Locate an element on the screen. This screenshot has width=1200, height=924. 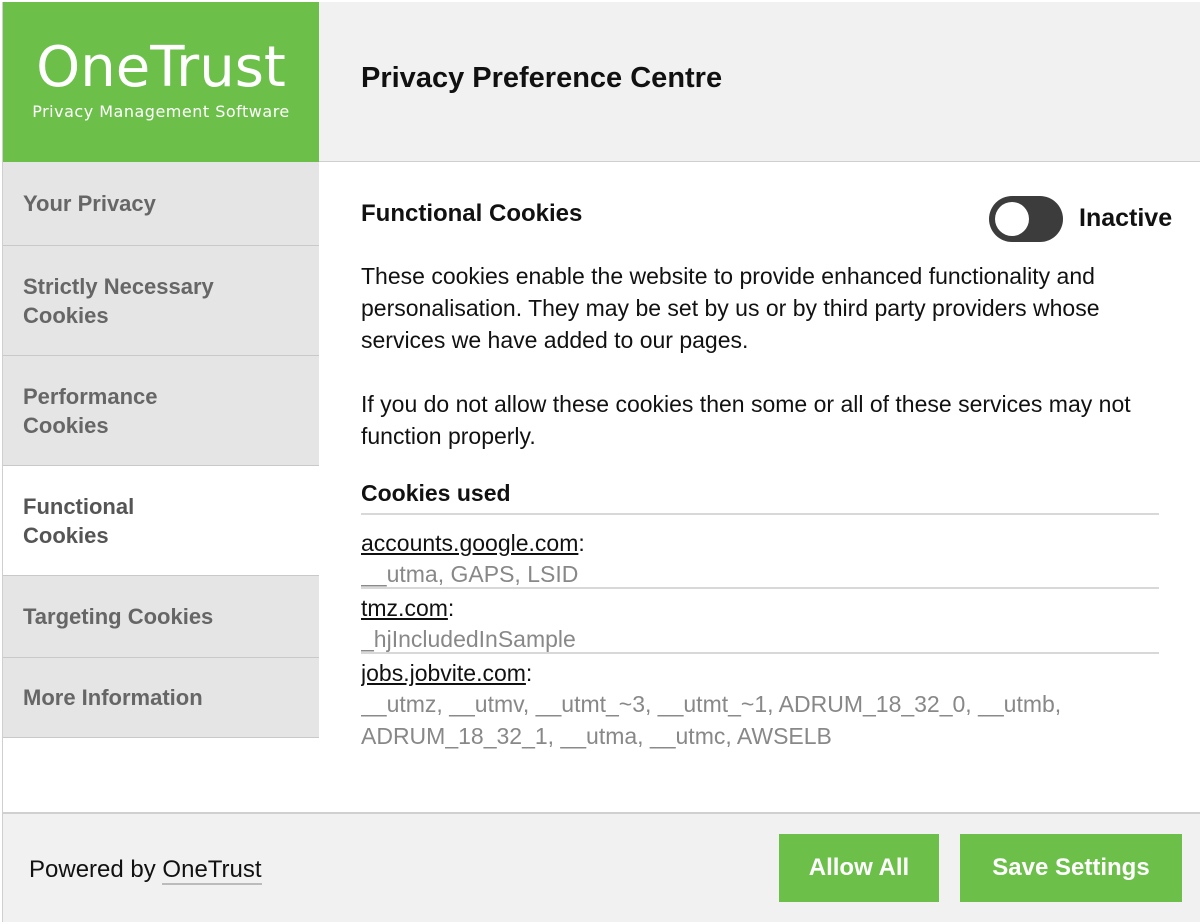
sidebar-item-label: Strictly Necessary Cookies is located at coordinates (118, 300).